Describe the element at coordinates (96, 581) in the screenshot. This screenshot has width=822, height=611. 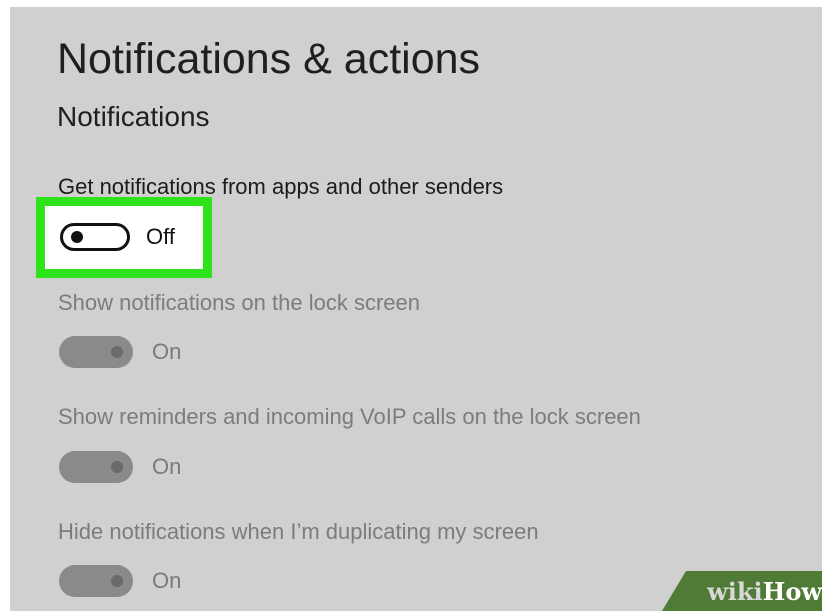
I see `hide-duplicating-toggle` at that location.